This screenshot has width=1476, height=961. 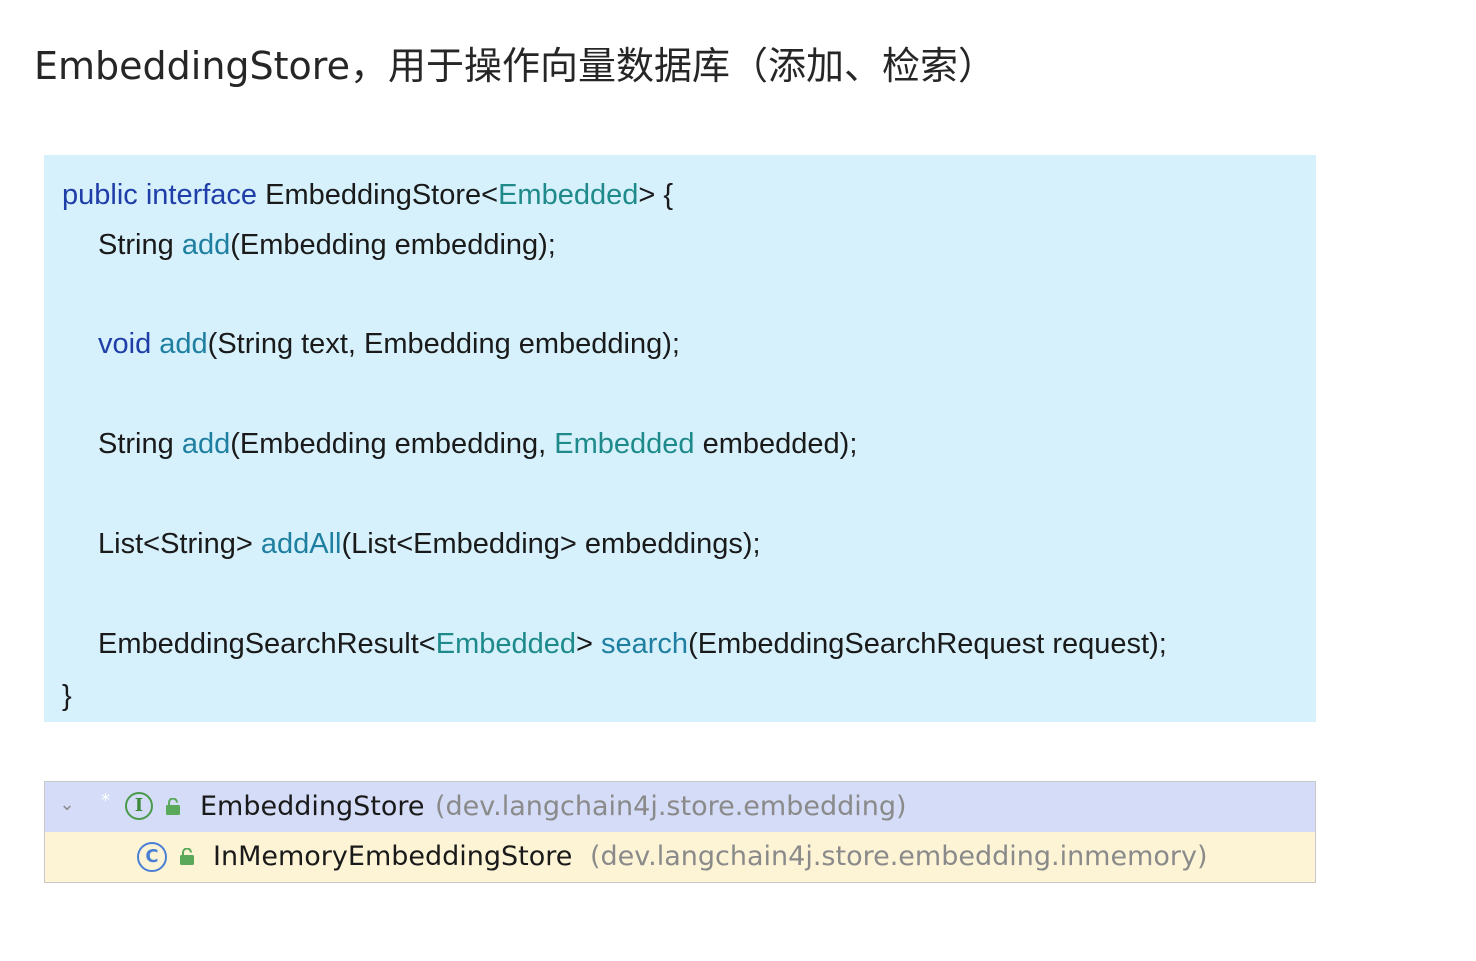 I want to click on code-line-close-brace: }, so click(x=67, y=696).